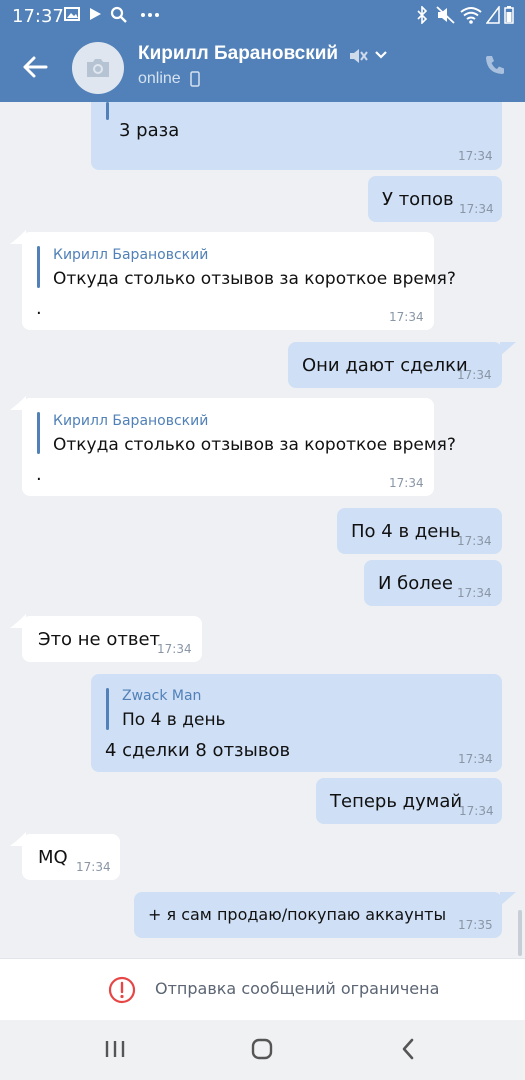 Image resolution: width=525 pixels, height=1080 pixels. What do you see at coordinates (408, 1049) in the screenshot?
I see `back-icon` at bounding box center [408, 1049].